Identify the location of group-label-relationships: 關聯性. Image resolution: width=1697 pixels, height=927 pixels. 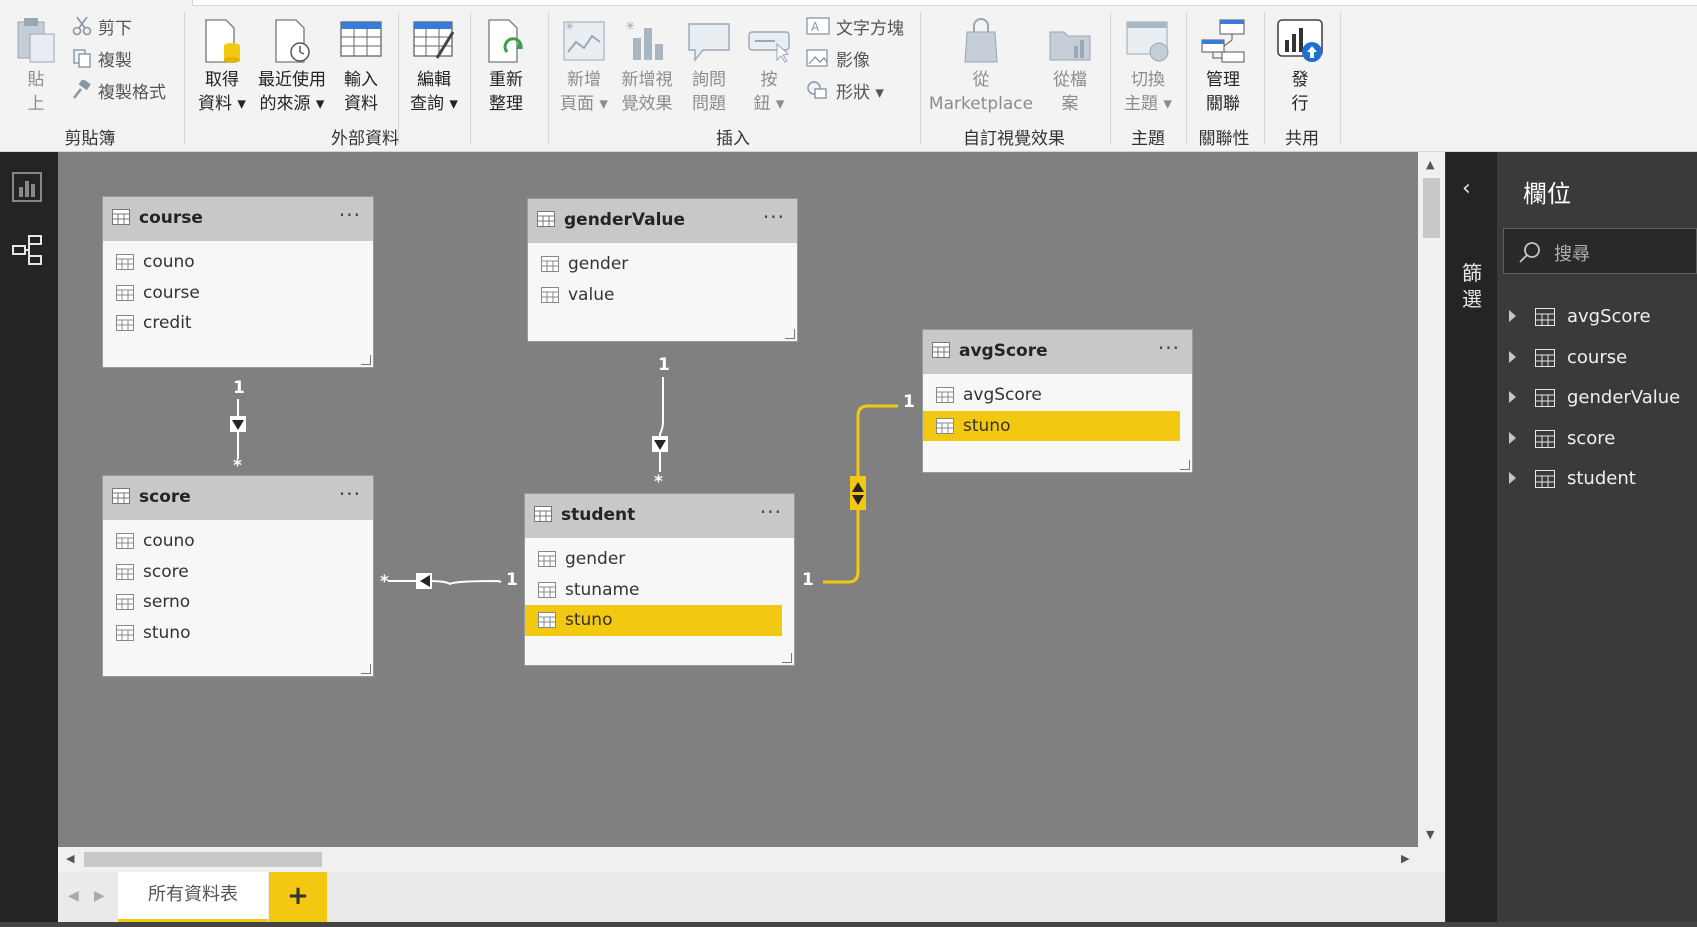
(1224, 139).